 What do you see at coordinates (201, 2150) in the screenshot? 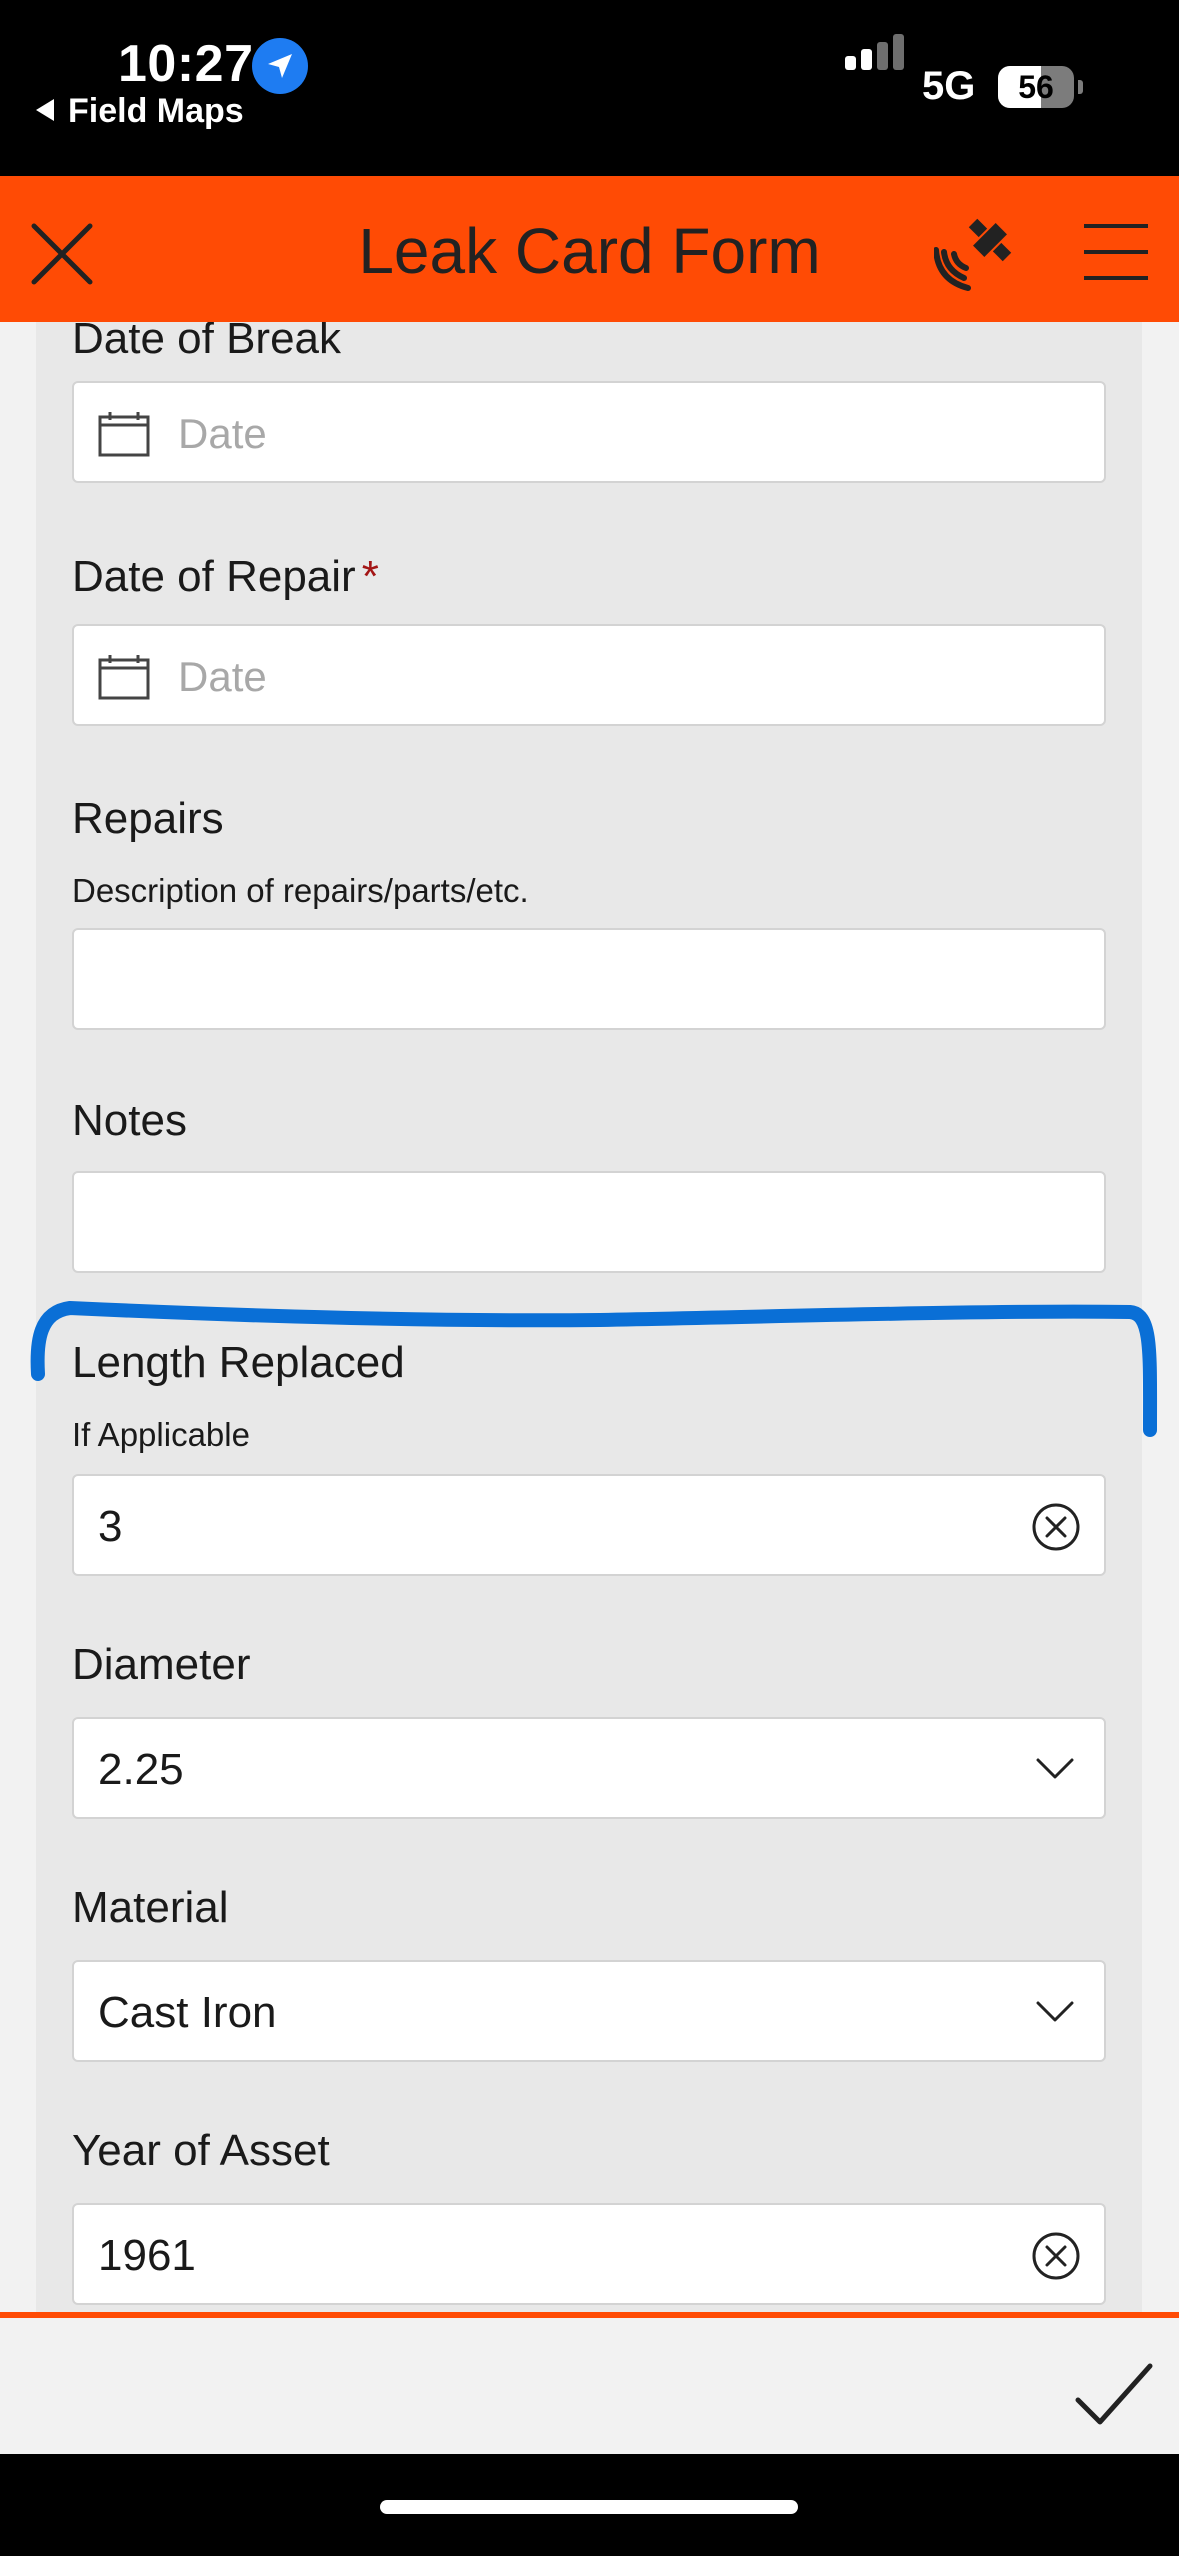
I see `year-of-asset-label: Year of Asset` at bounding box center [201, 2150].